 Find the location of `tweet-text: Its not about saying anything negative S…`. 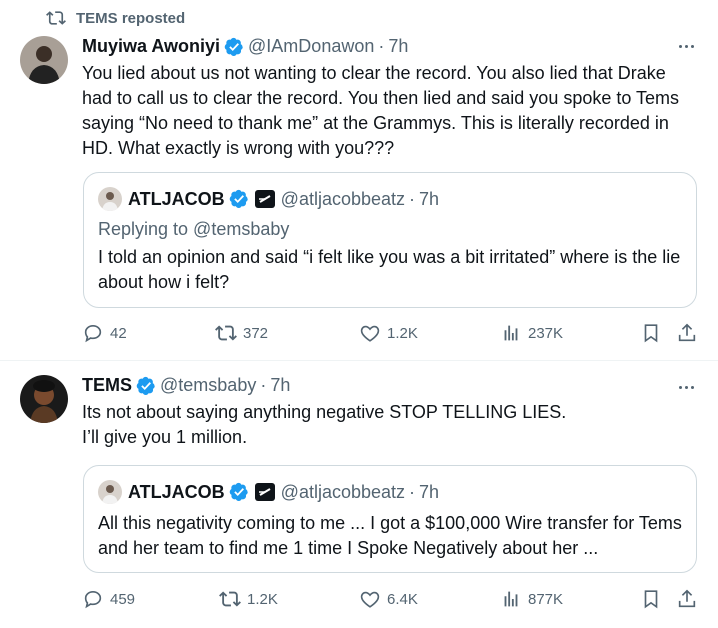

tweet-text: Its not about saying anything negative S… is located at coordinates (324, 424).